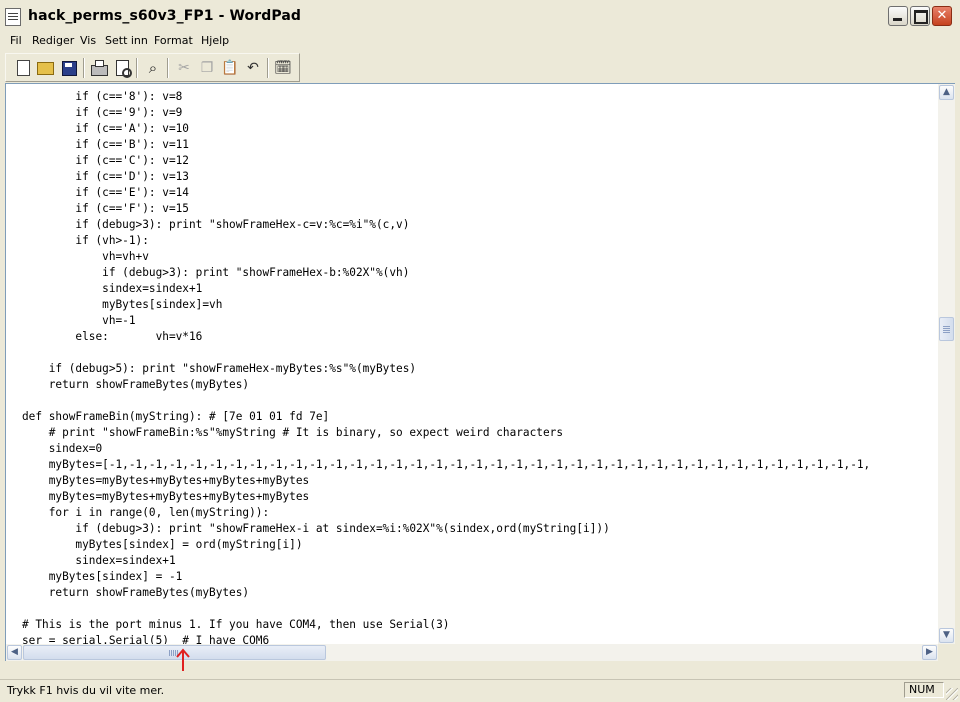 The height and width of the screenshot is (702, 960). I want to click on resize-grip-icon, so click(952, 694).